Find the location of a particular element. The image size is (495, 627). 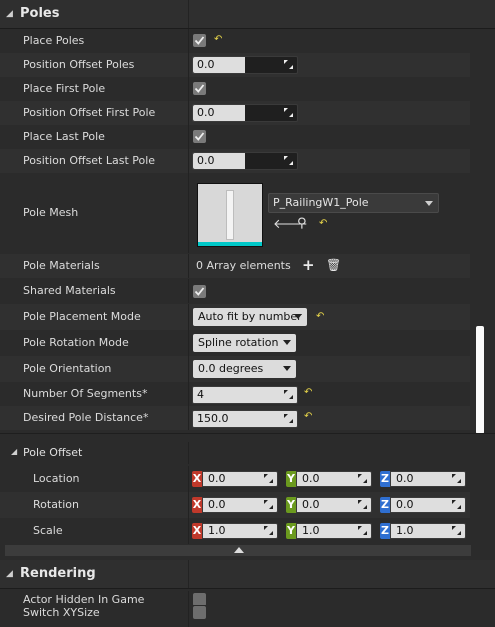

chevron-up-icon is located at coordinates (239, 550).